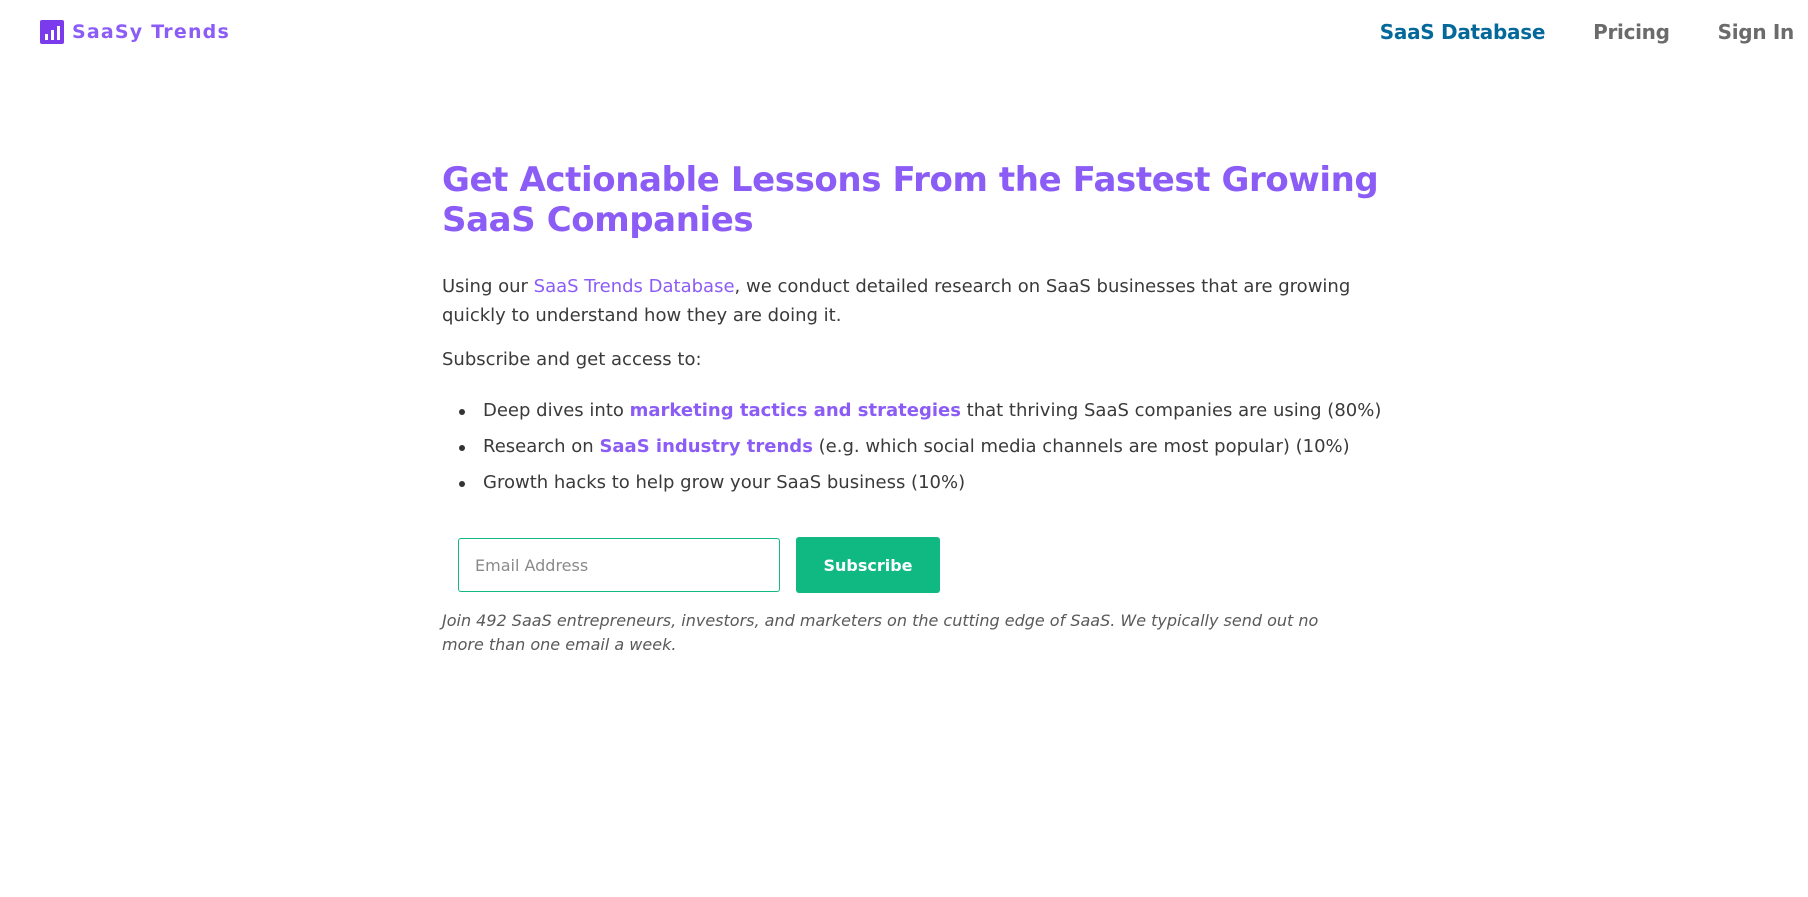 The width and height of the screenshot is (1808, 897). Describe the element at coordinates (1756, 32) in the screenshot. I see `nav-link-sign-in: Sign In` at that location.